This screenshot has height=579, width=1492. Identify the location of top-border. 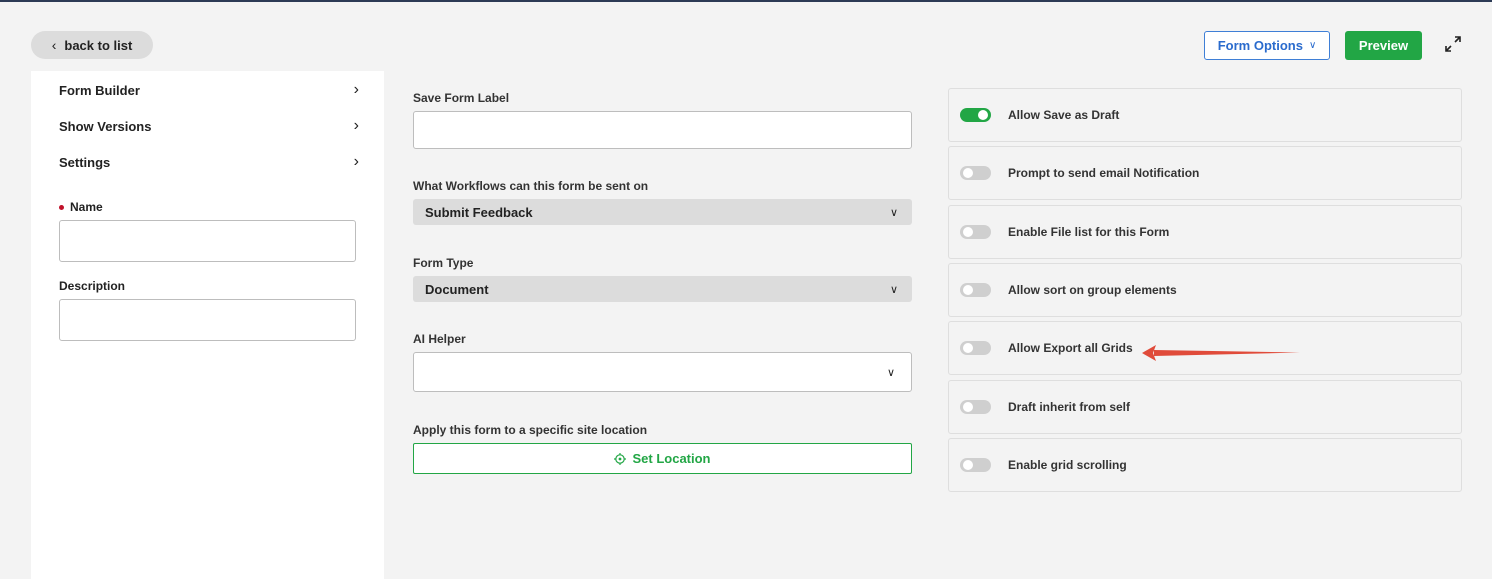
(746, 1).